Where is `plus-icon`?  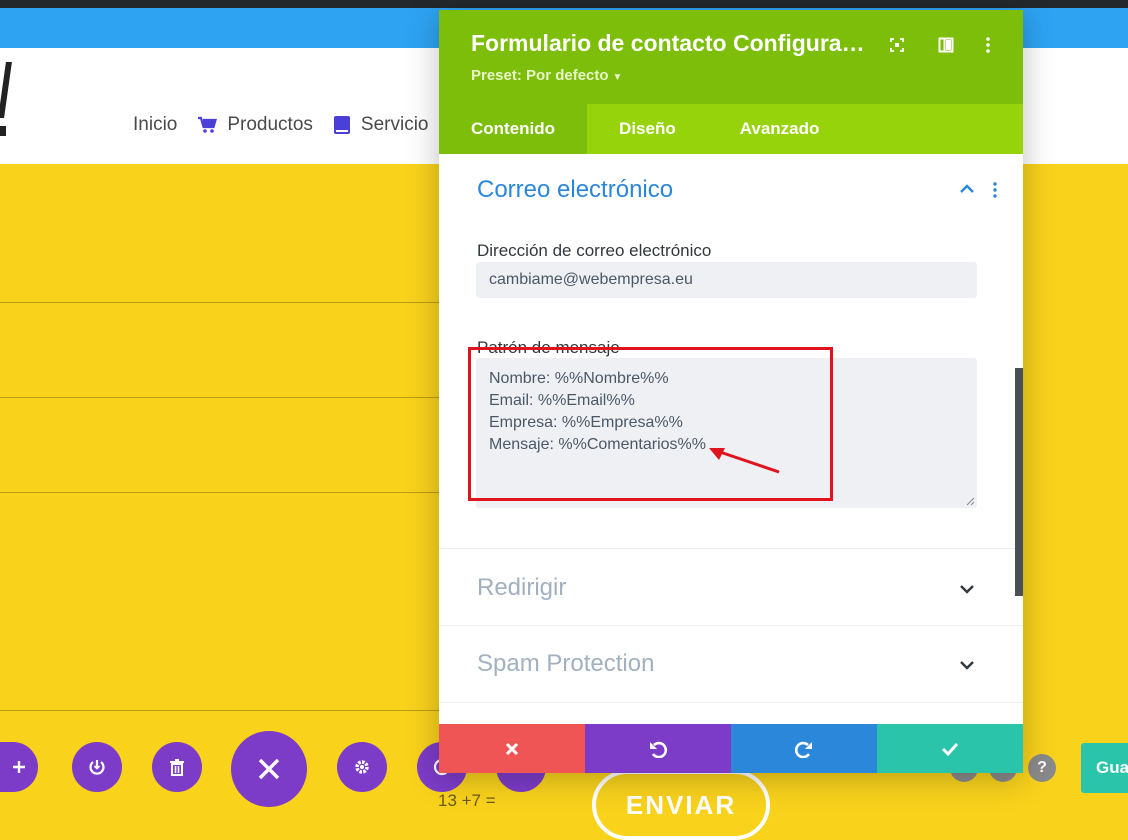 plus-icon is located at coordinates (19, 767).